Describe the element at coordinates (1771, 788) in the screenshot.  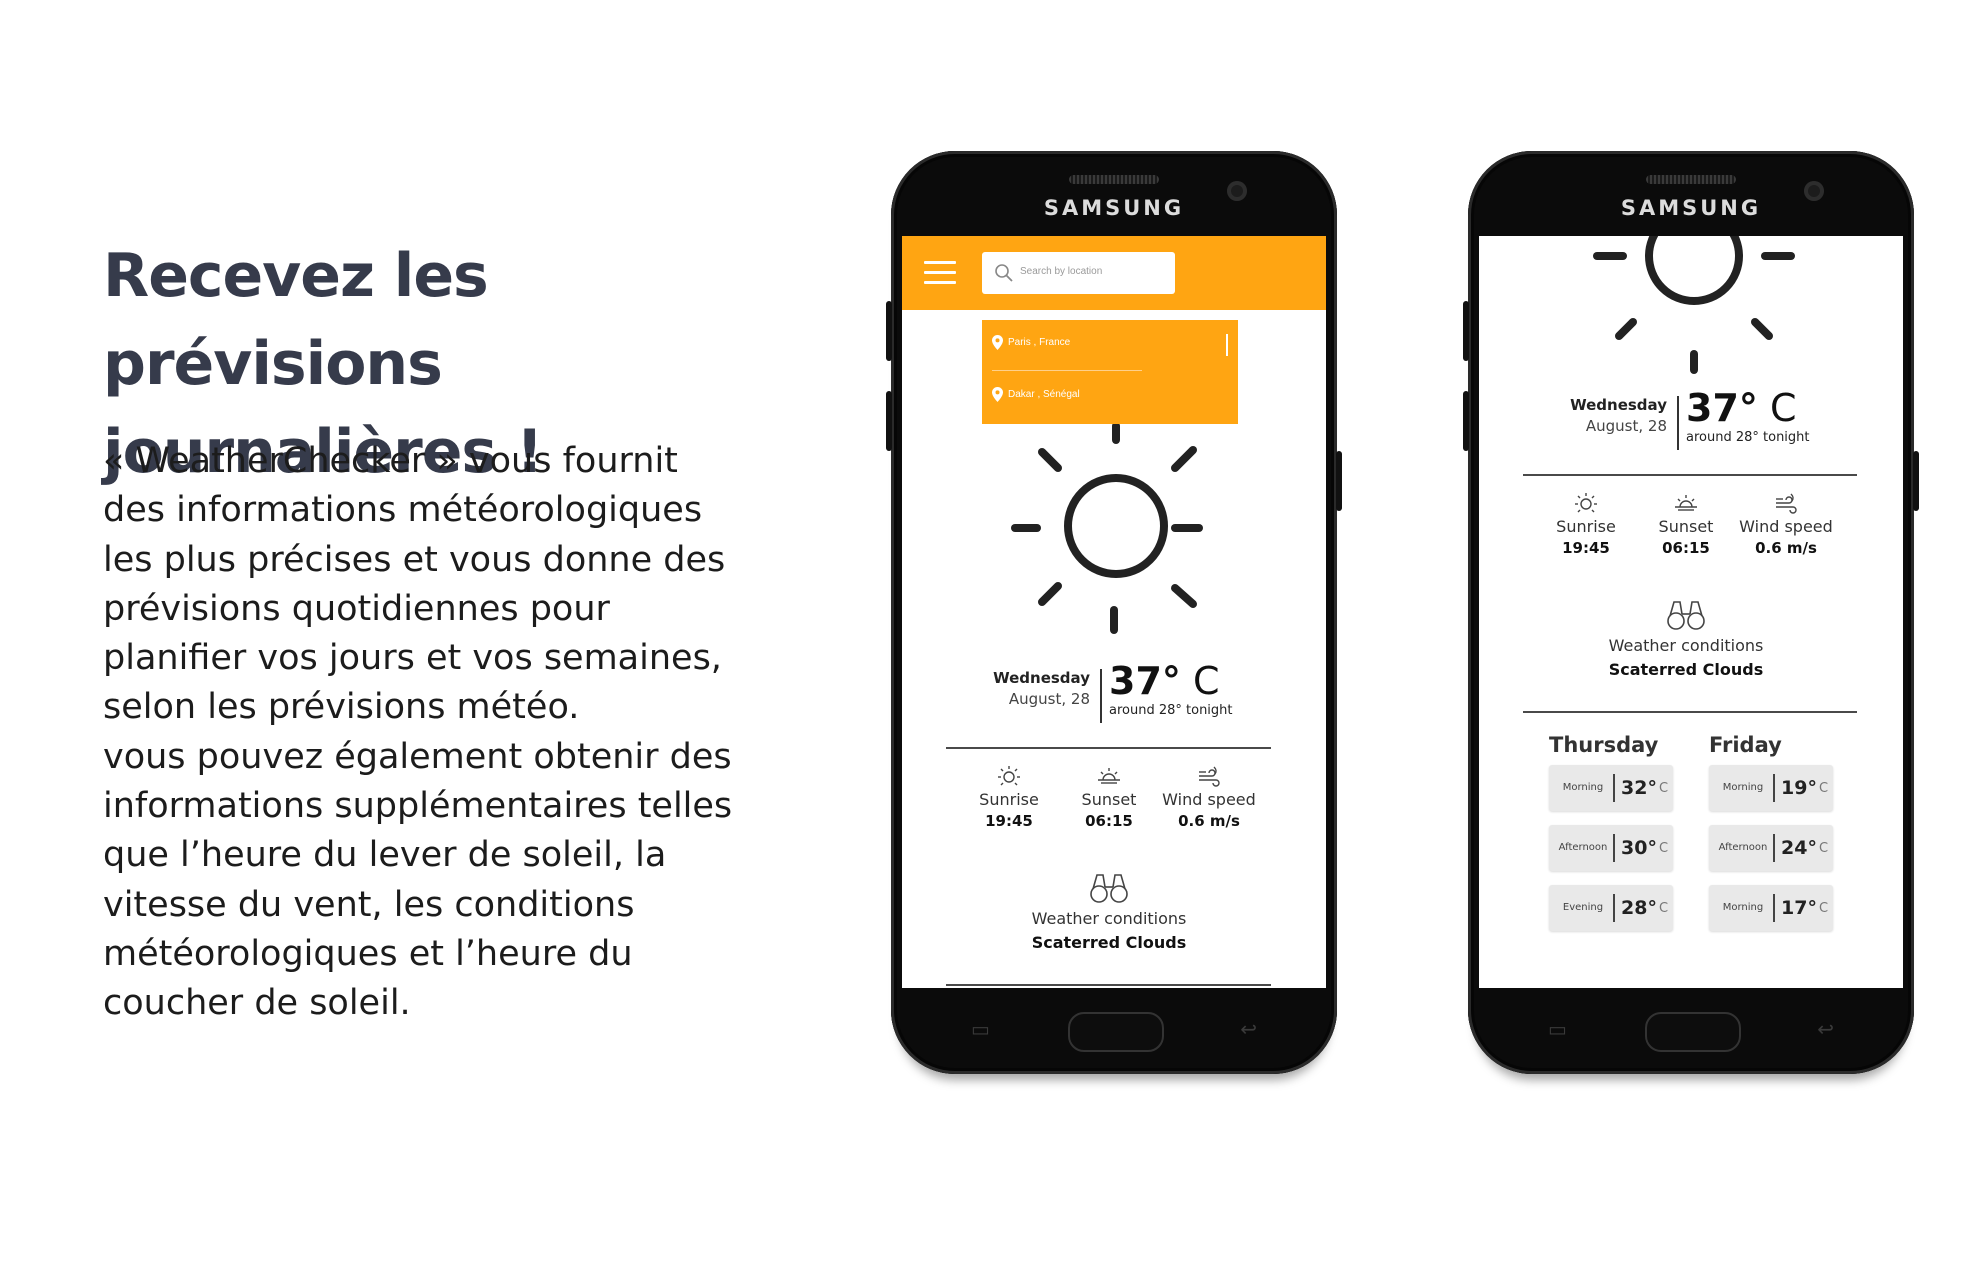
I see `forecast-card: Morning 19° C` at that location.